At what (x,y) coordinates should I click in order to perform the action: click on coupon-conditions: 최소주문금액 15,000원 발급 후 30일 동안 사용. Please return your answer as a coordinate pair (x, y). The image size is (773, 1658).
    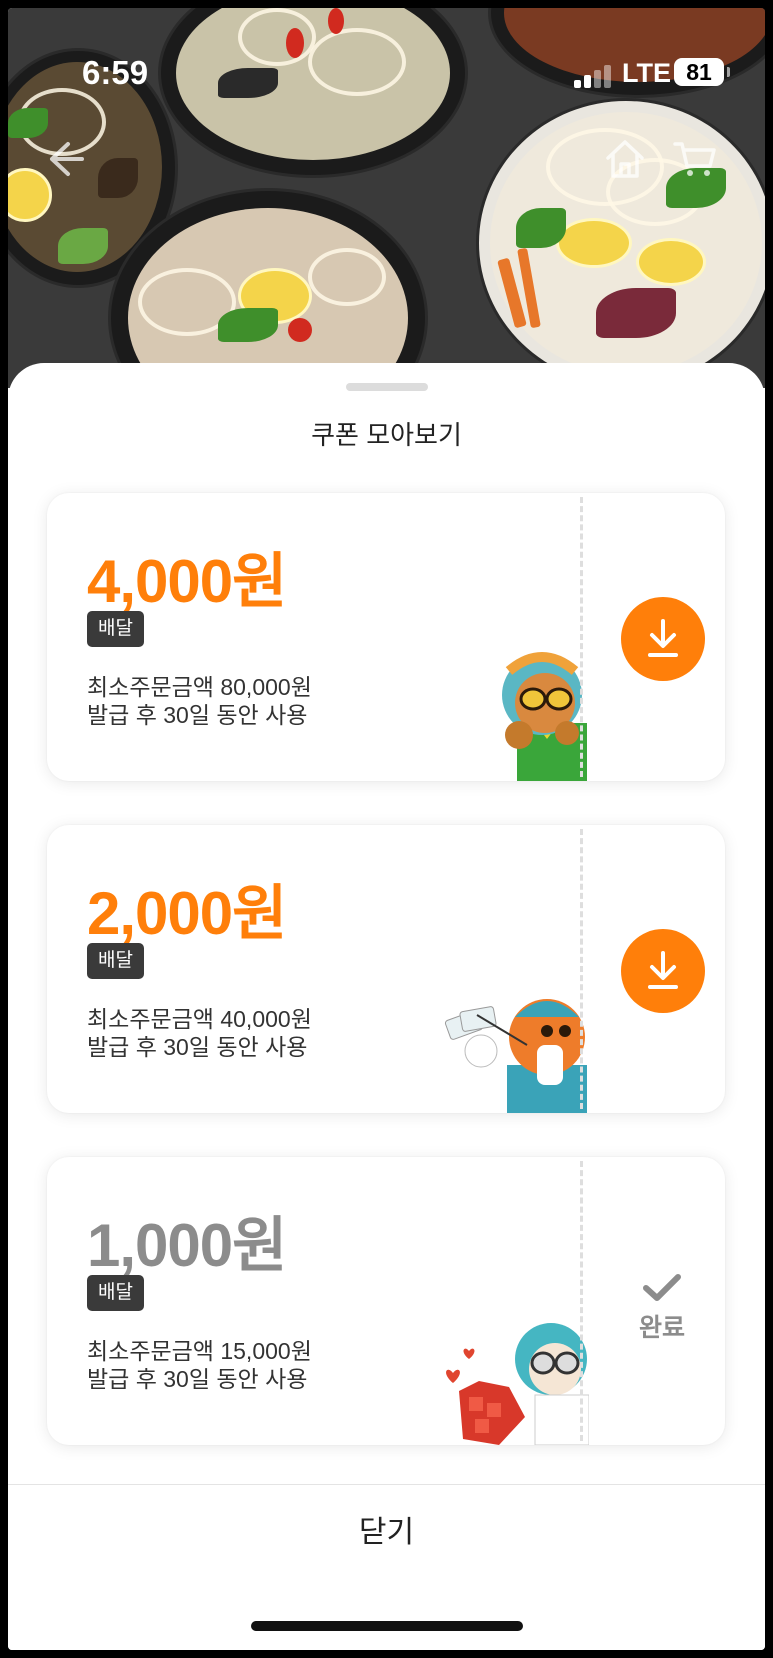
    Looking at the image, I should click on (199, 1365).